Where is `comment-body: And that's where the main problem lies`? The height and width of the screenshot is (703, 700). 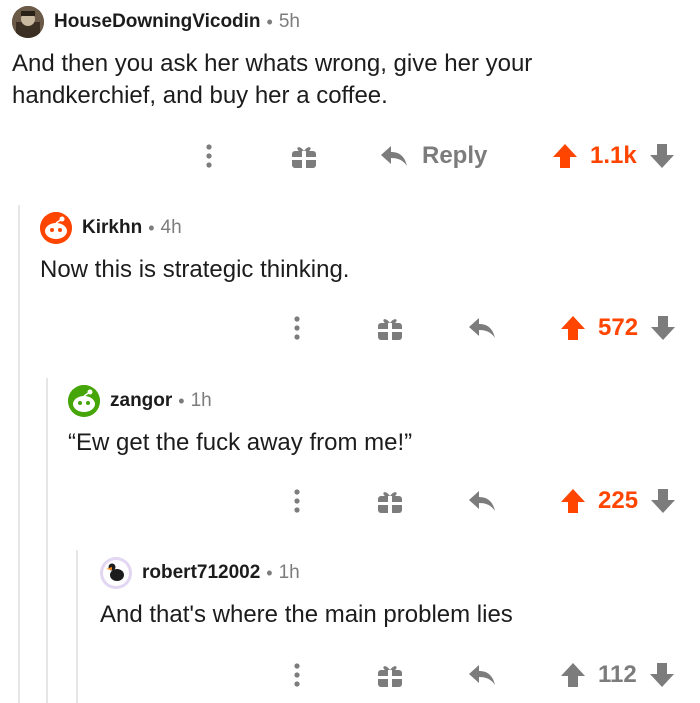 comment-body: And that's where the main problem lies is located at coordinates (306, 614).